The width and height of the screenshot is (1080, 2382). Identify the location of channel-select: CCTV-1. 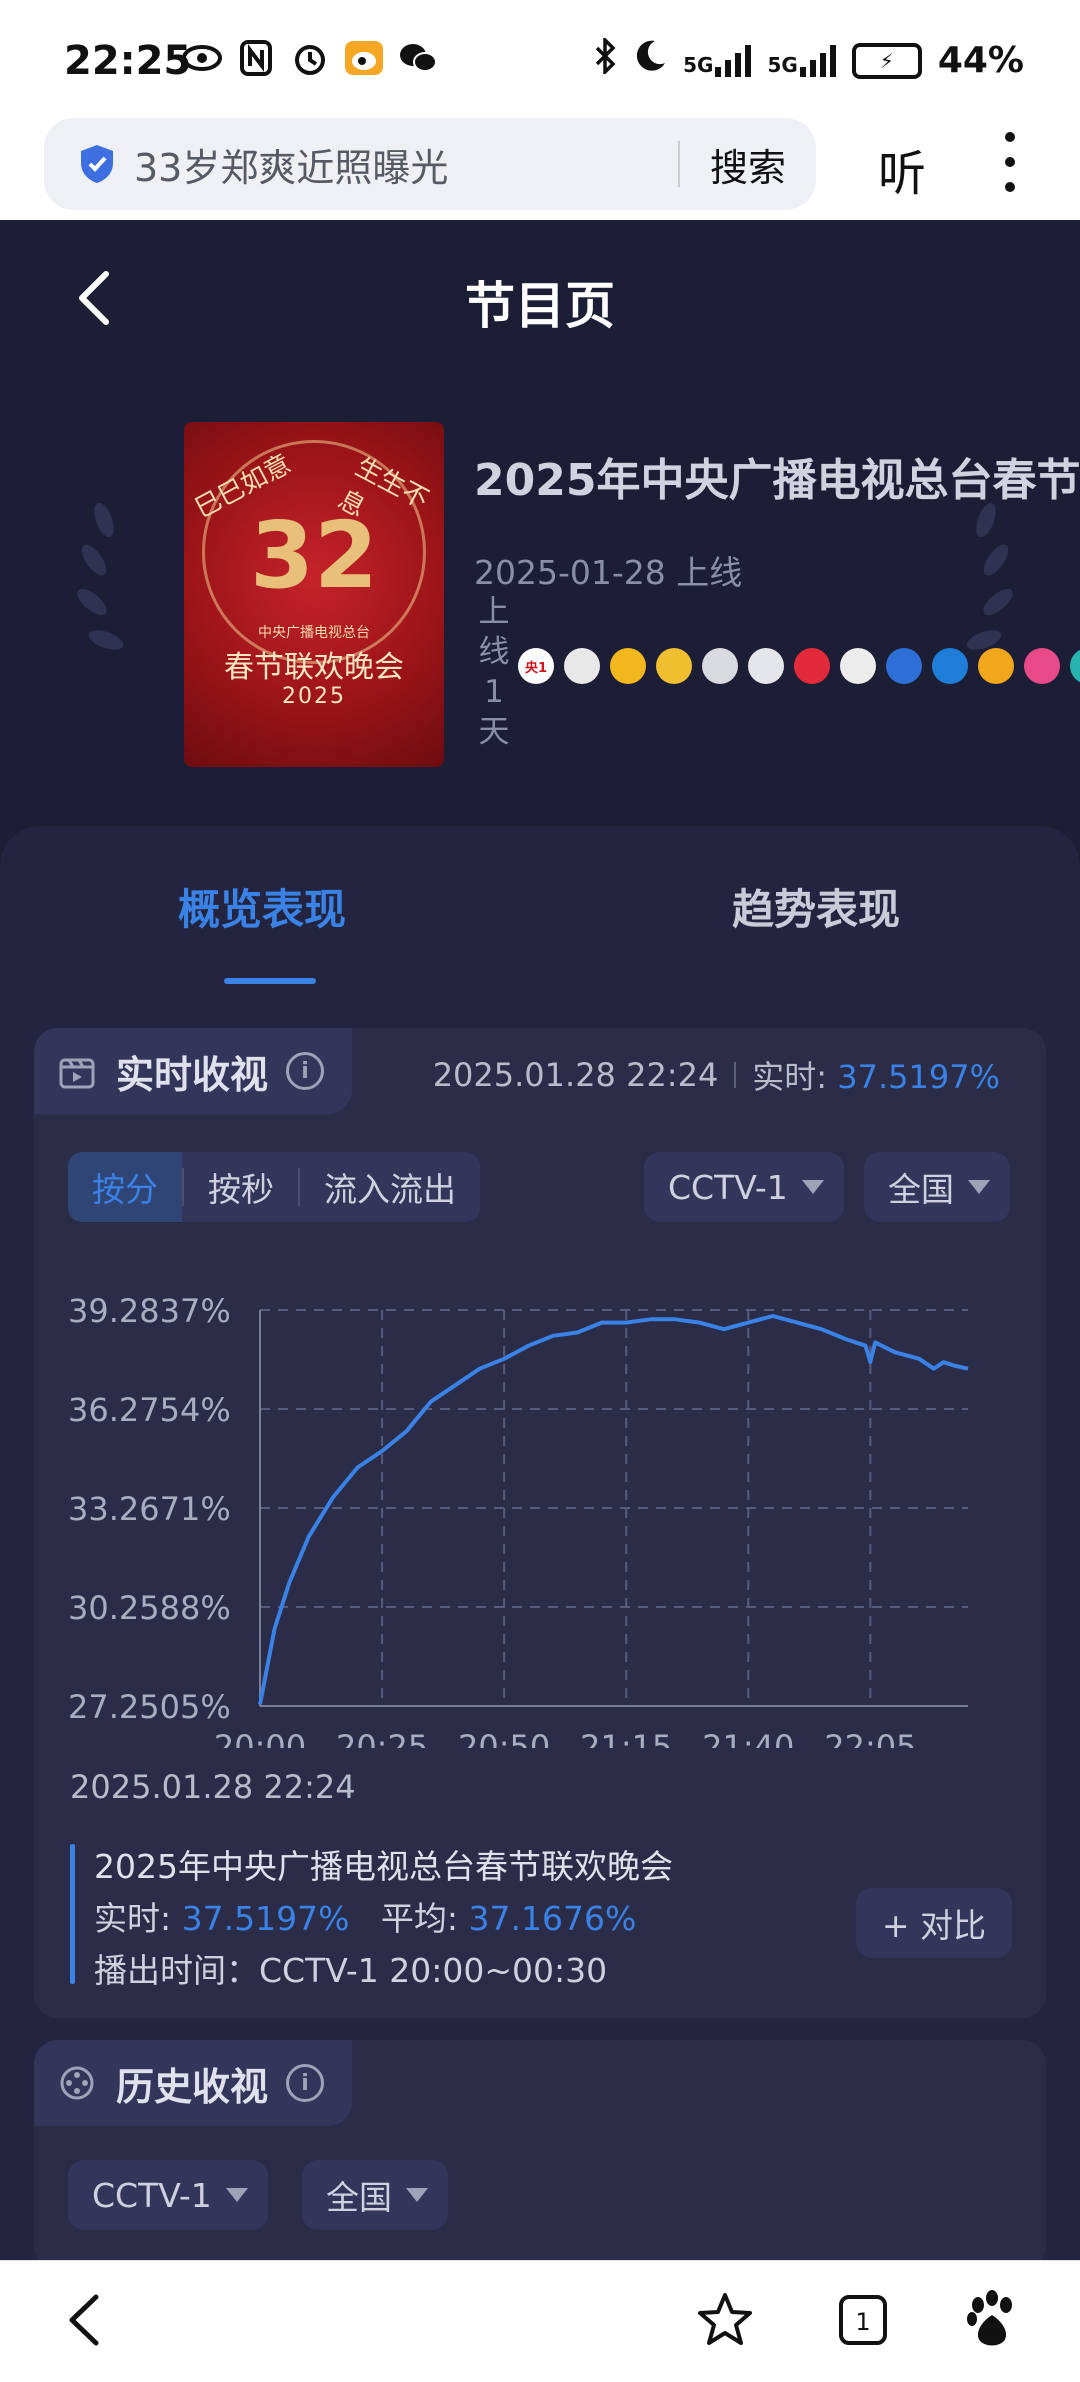
(744, 1187).